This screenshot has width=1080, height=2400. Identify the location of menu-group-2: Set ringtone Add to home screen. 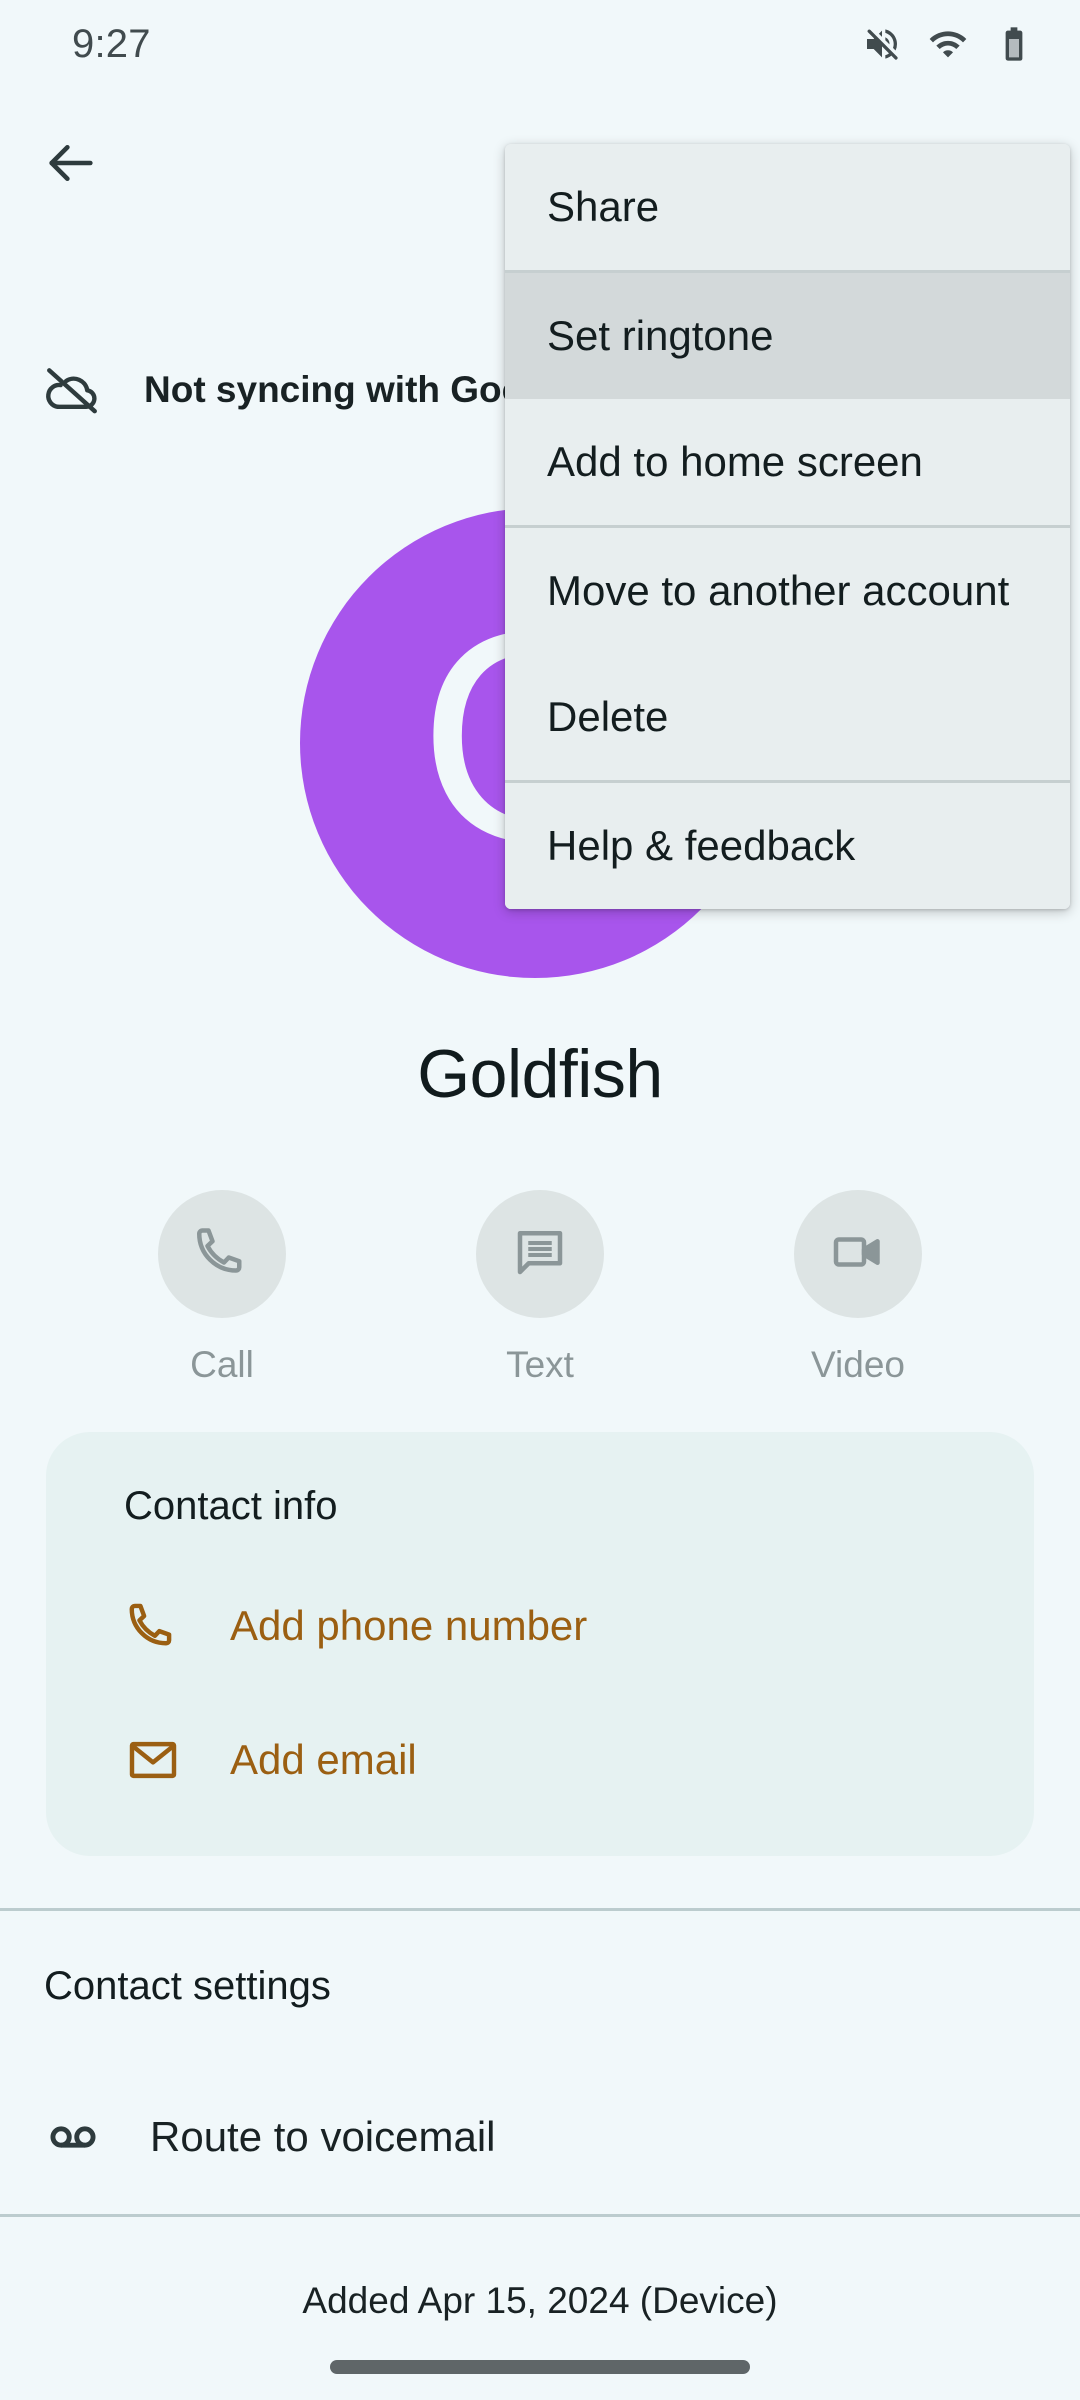
(787, 399).